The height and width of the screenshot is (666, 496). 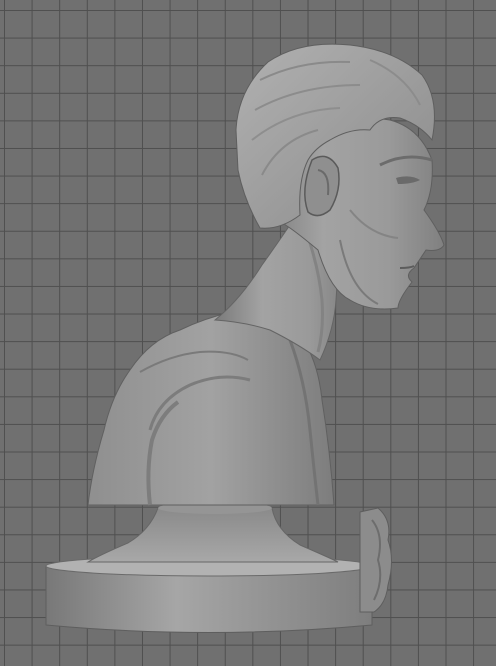 What do you see at coordinates (212, 532) in the screenshot?
I see `pedestal` at bounding box center [212, 532].